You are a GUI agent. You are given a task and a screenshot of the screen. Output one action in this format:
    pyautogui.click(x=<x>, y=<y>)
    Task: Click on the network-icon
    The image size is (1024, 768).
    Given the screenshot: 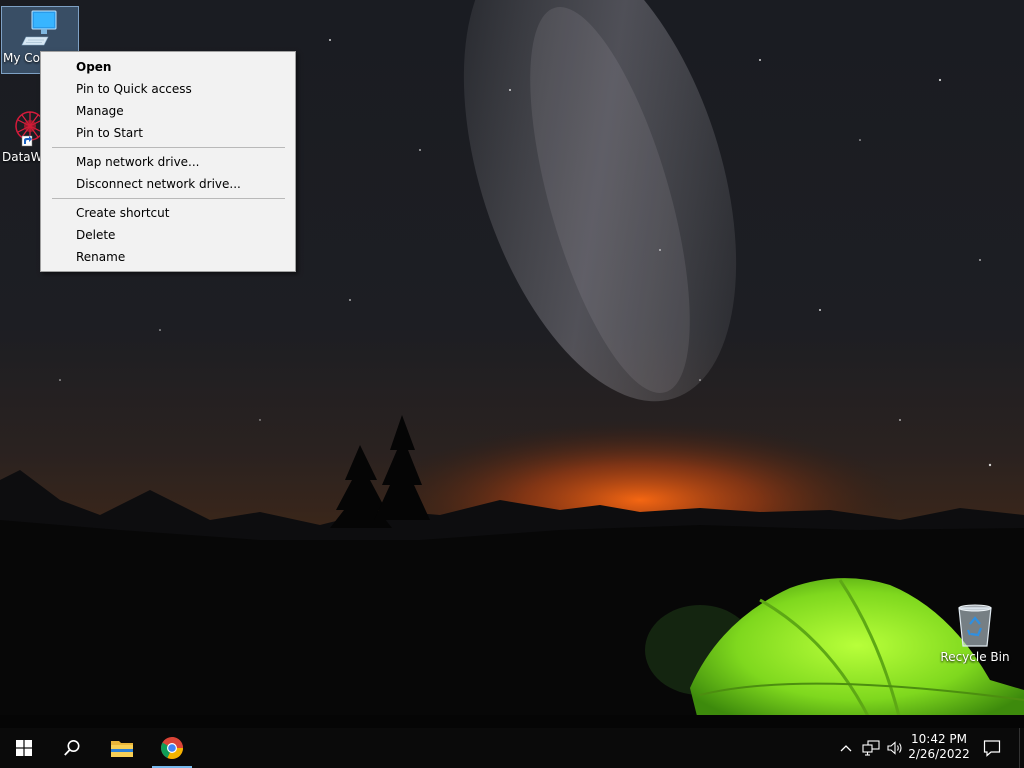 What is the action you would take?
    pyautogui.click(x=871, y=748)
    